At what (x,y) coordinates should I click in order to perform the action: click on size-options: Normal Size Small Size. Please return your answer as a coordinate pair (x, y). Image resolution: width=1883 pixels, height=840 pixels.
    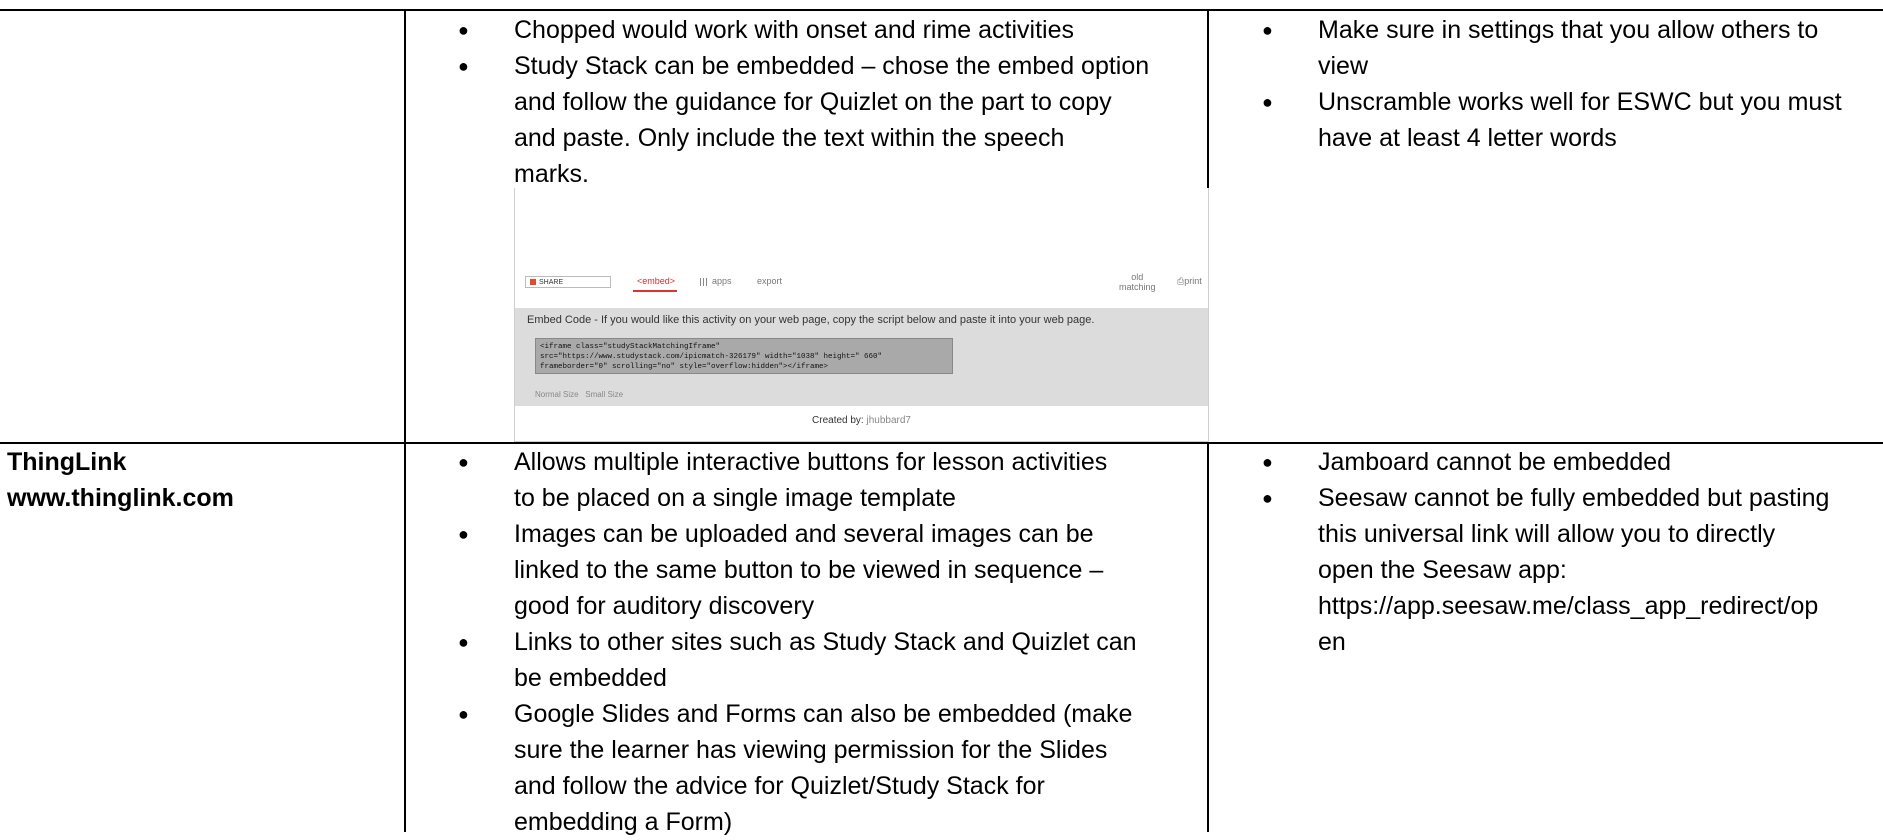
    Looking at the image, I should click on (579, 394).